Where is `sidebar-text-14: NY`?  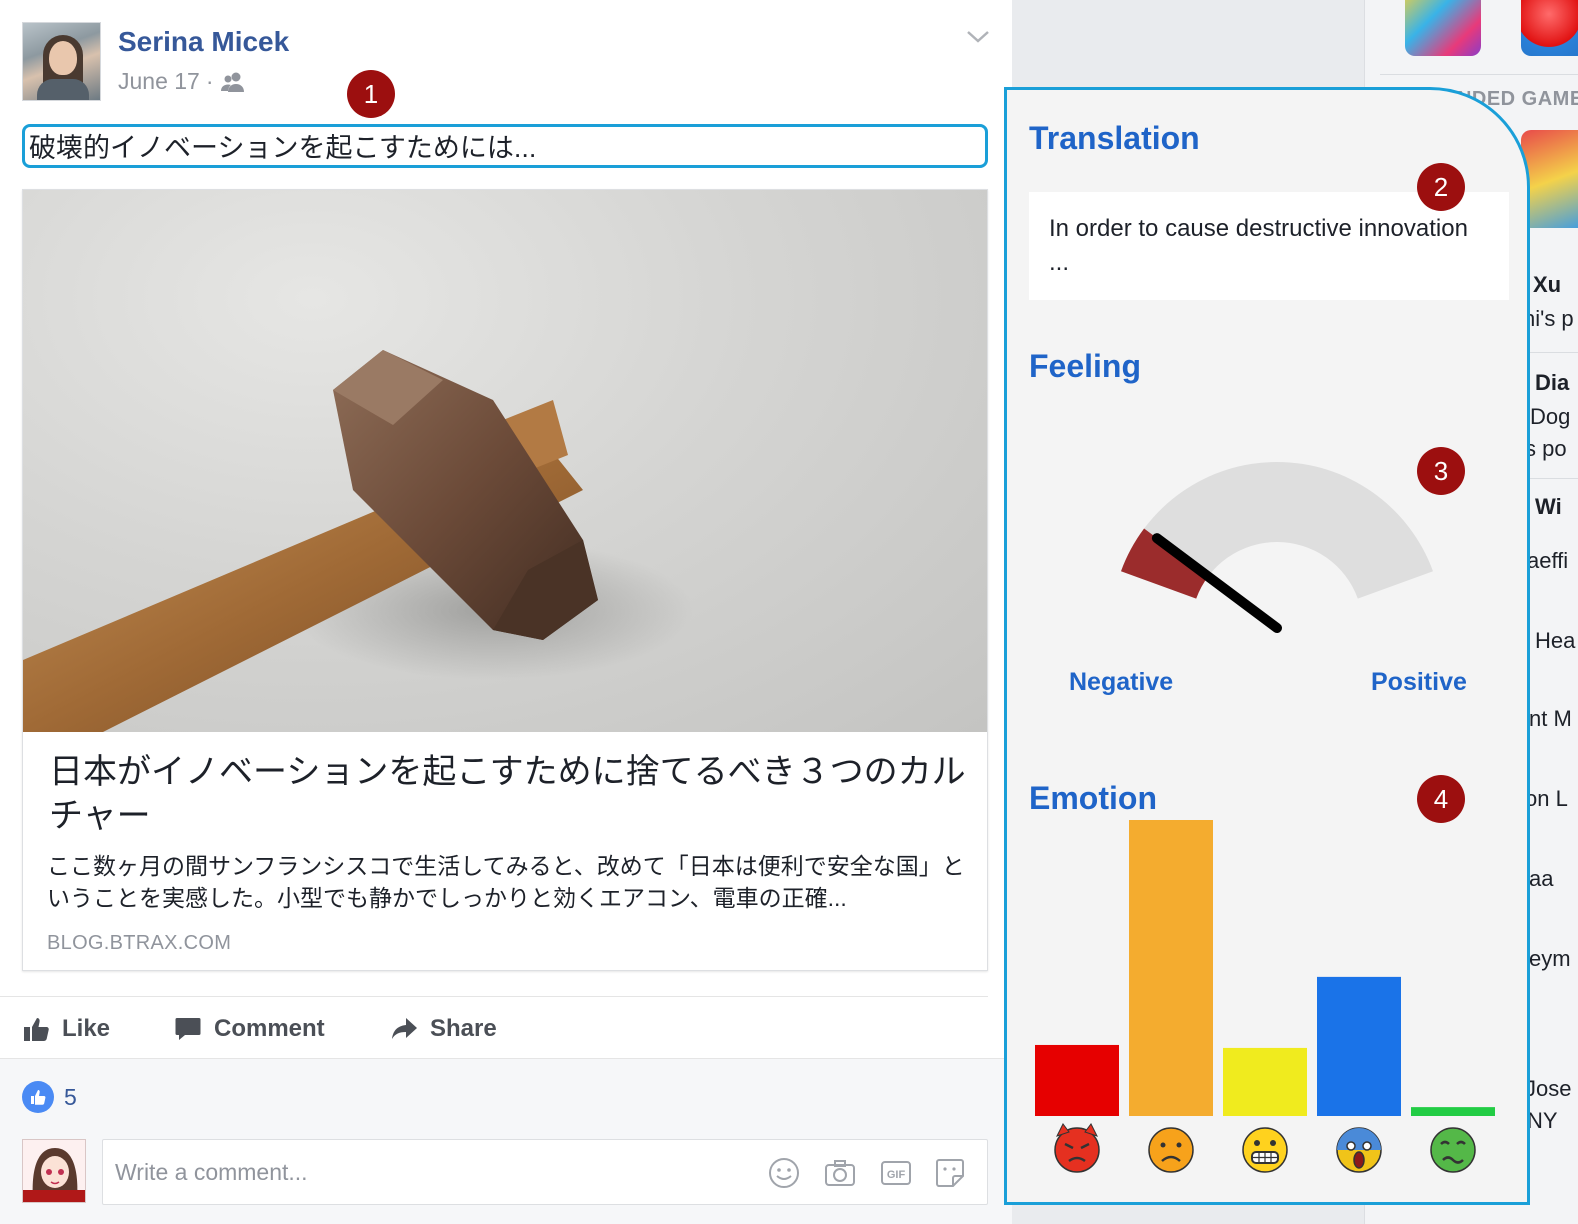
sidebar-text-14: NY is located at coordinates (1542, 1120).